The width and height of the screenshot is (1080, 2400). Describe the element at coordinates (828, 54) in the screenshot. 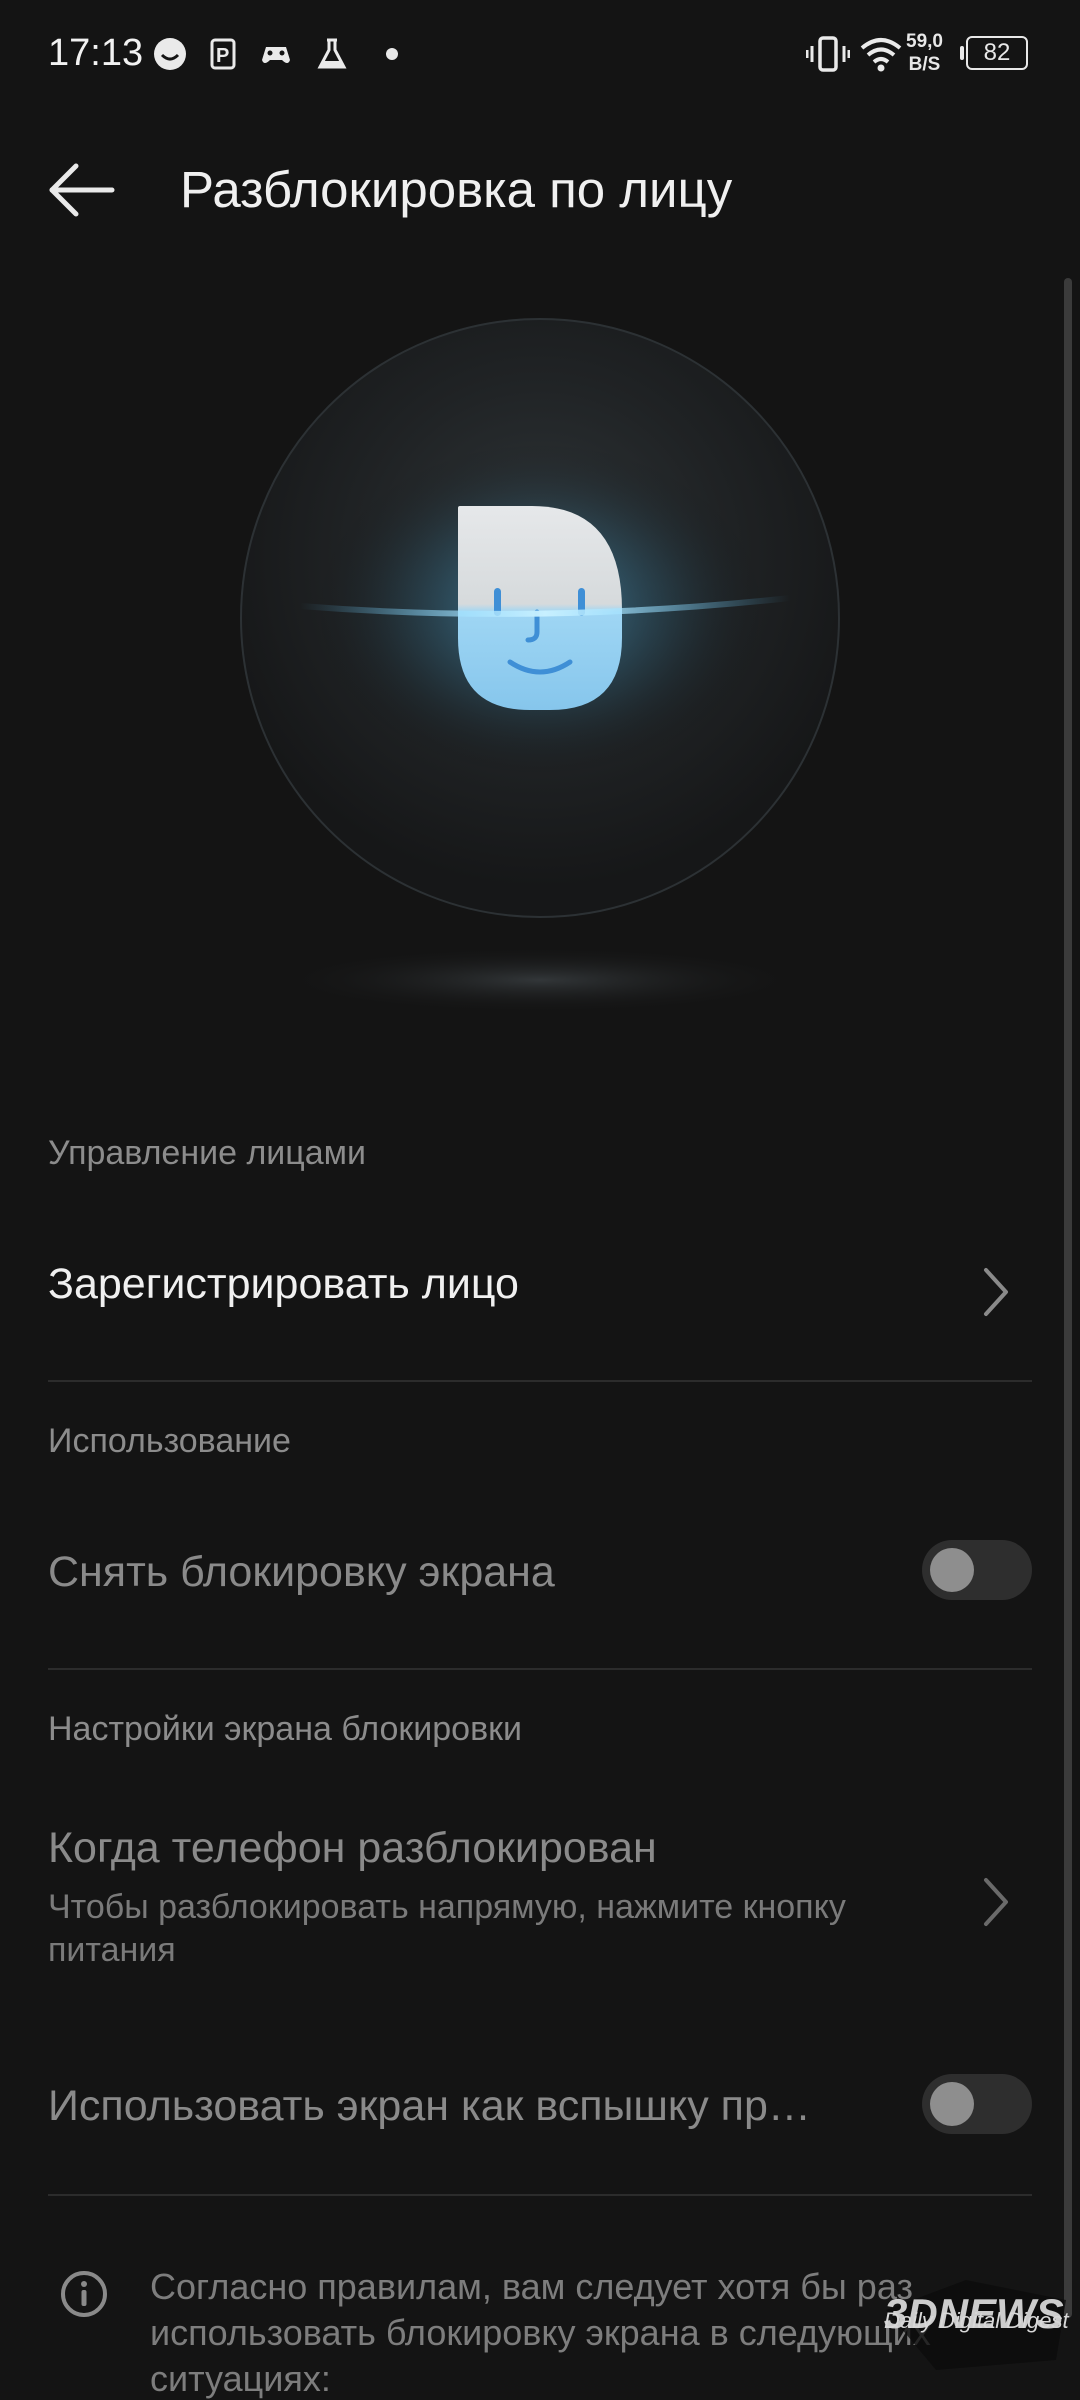

I see `vibrate-icon` at that location.